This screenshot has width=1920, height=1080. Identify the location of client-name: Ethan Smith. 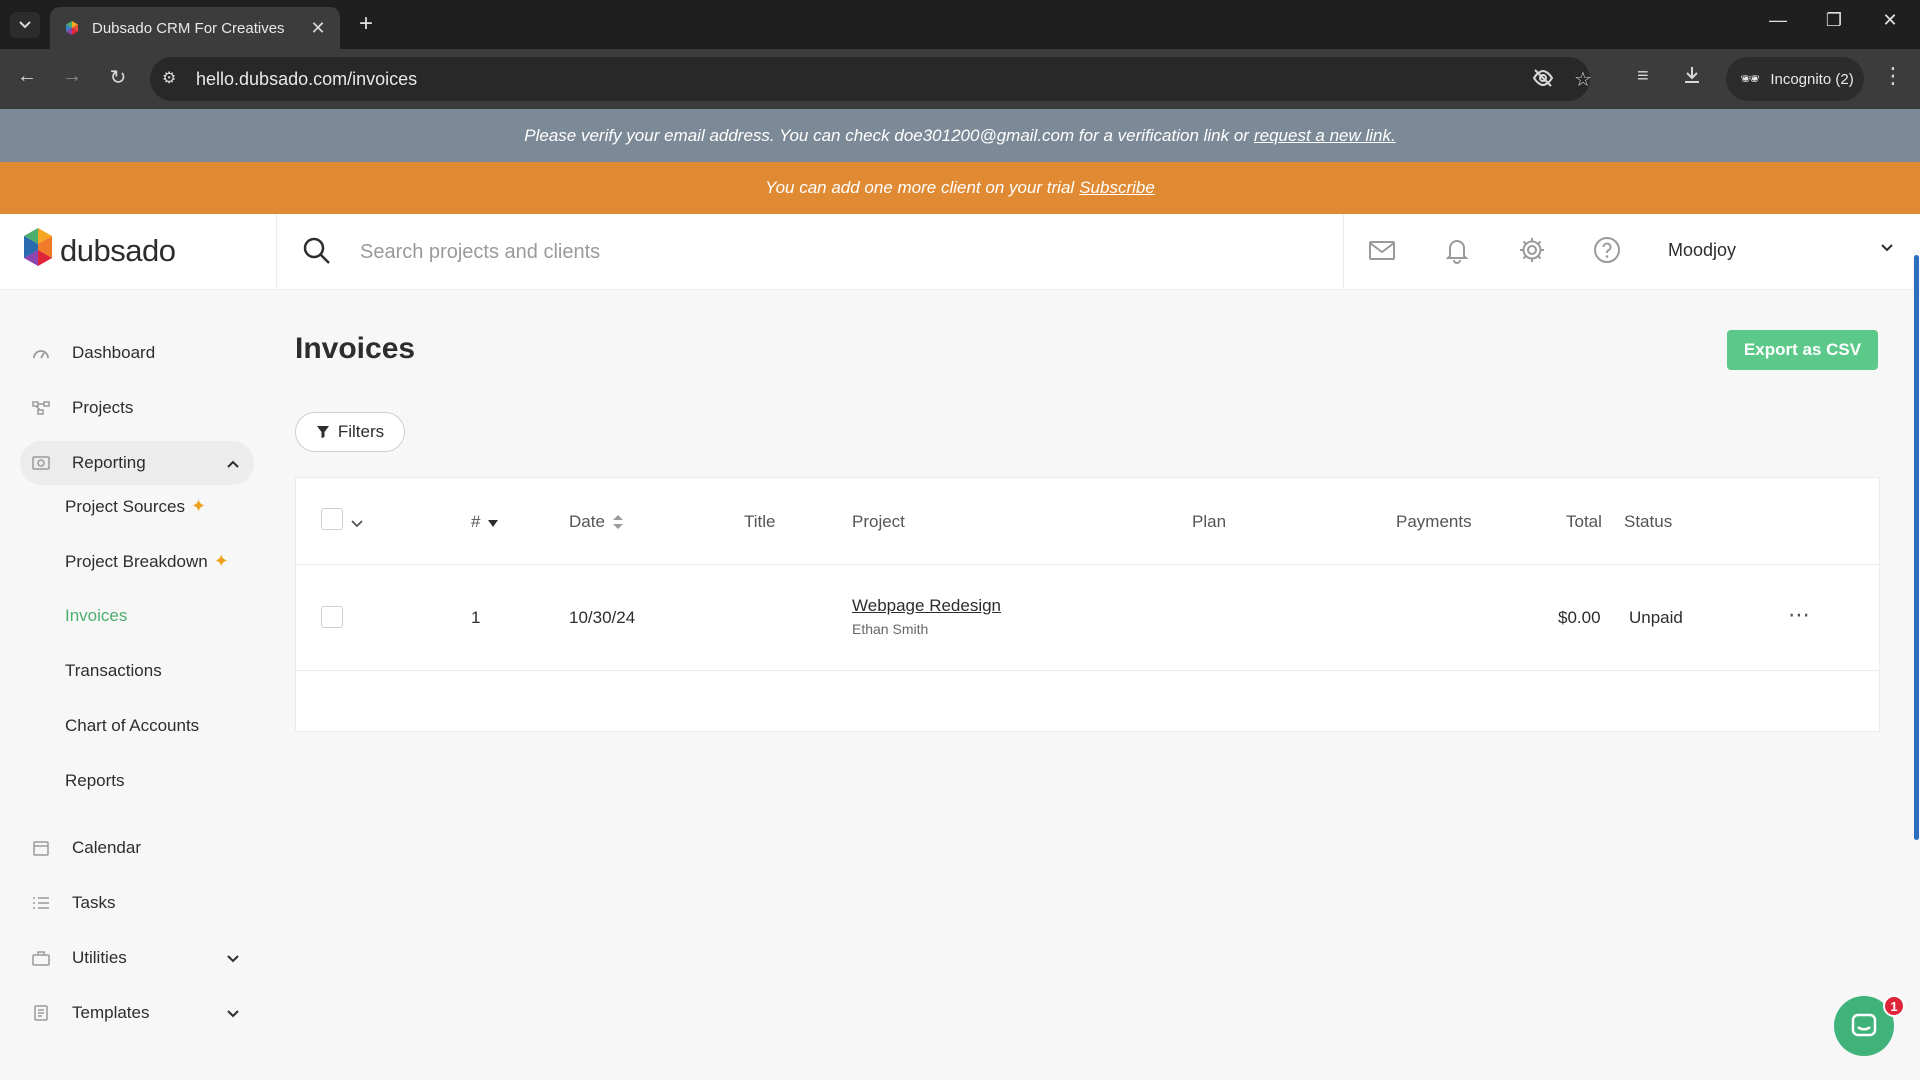
(890, 629).